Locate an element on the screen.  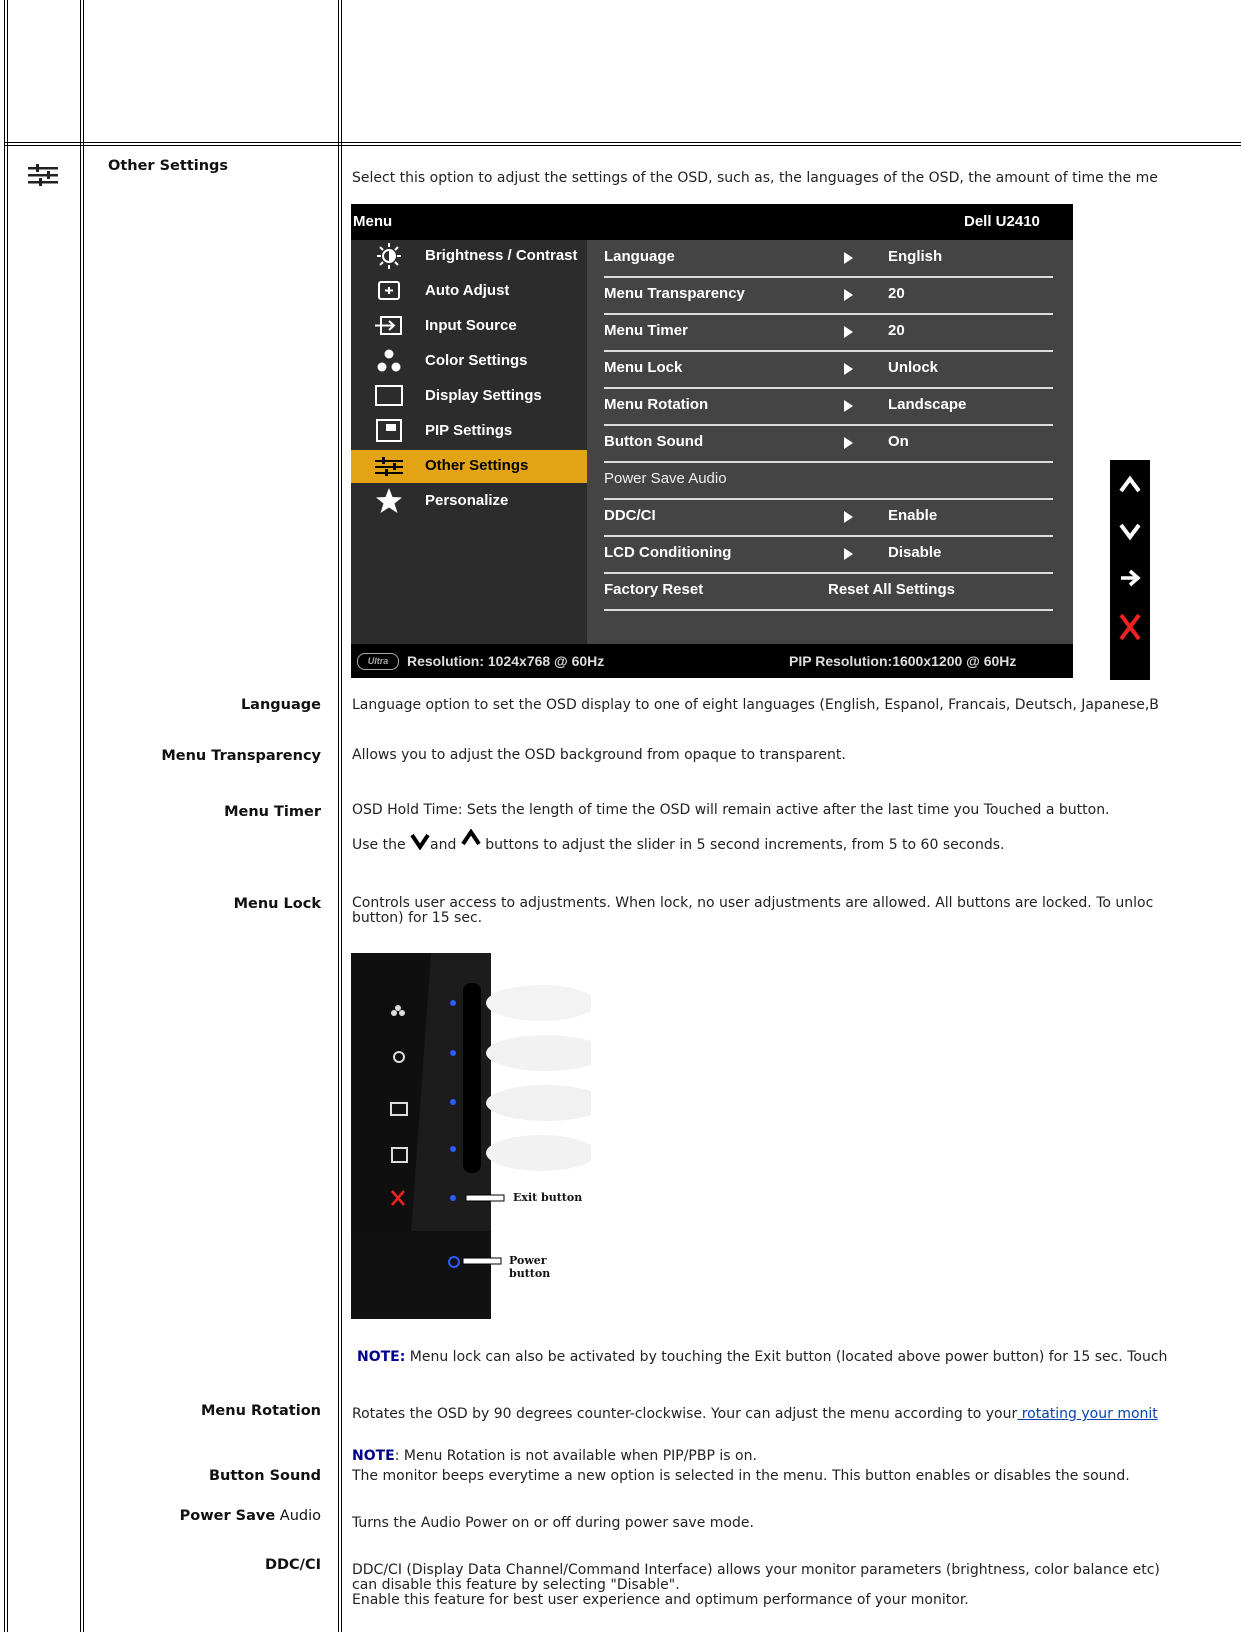
input-source-icon is located at coordinates (388, 325).